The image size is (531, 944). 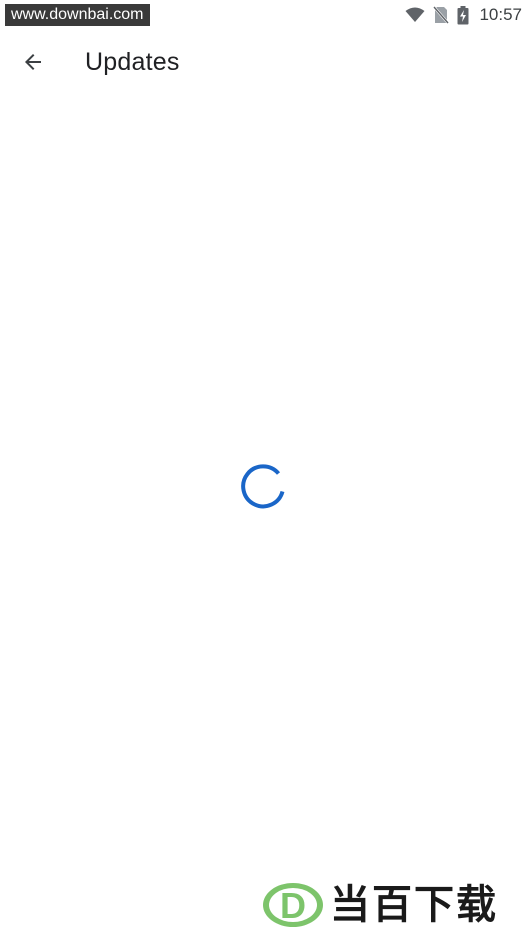 I want to click on page-title: Updates, so click(x=132, y=61).